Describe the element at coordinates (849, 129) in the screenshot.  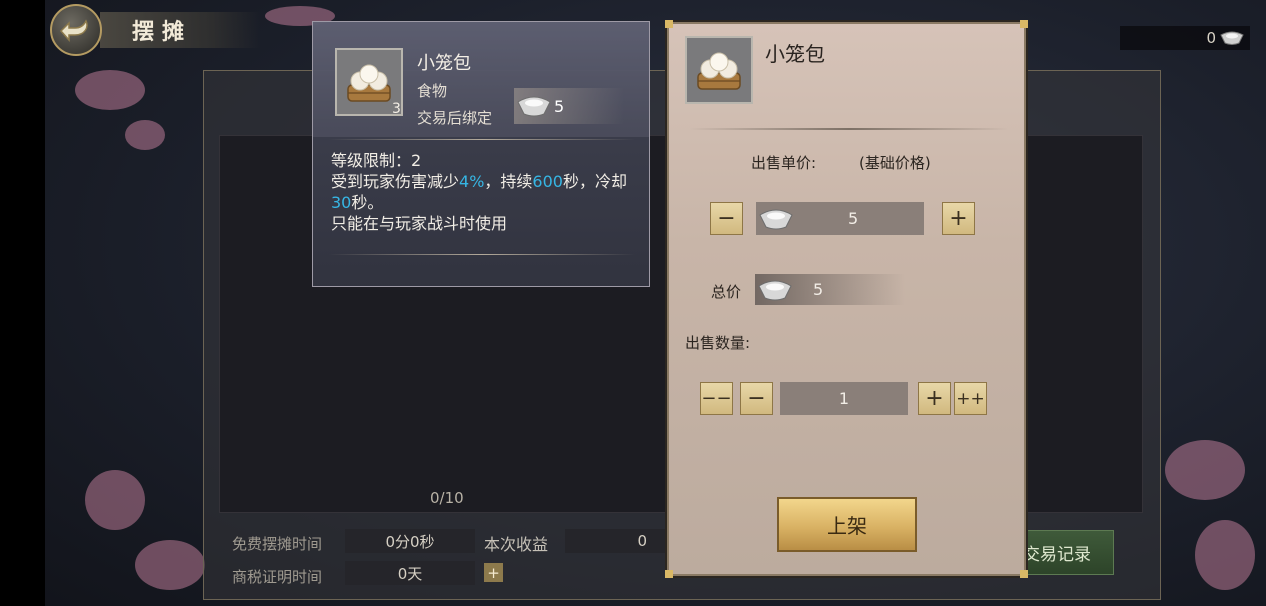
I see `sell-divider` at that location.